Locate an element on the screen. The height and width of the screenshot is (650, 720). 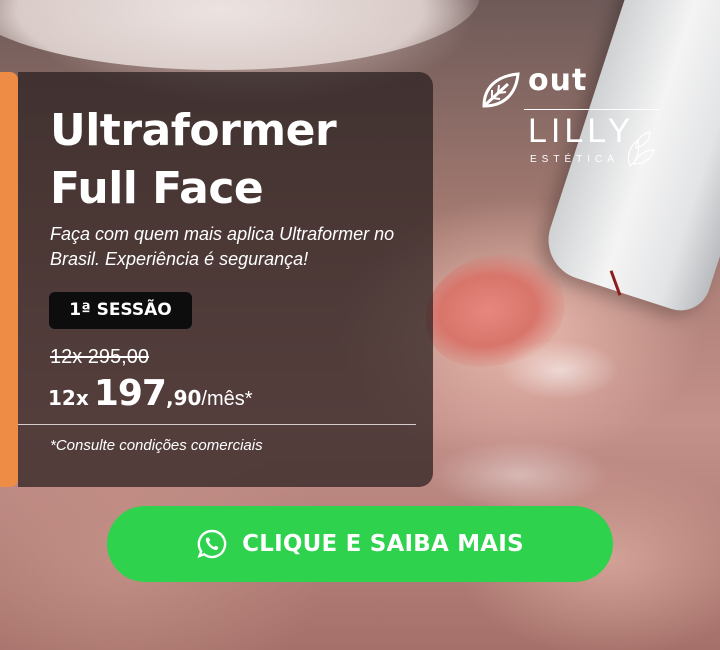
whatsapp-icon is located at coordinates (212, 544).